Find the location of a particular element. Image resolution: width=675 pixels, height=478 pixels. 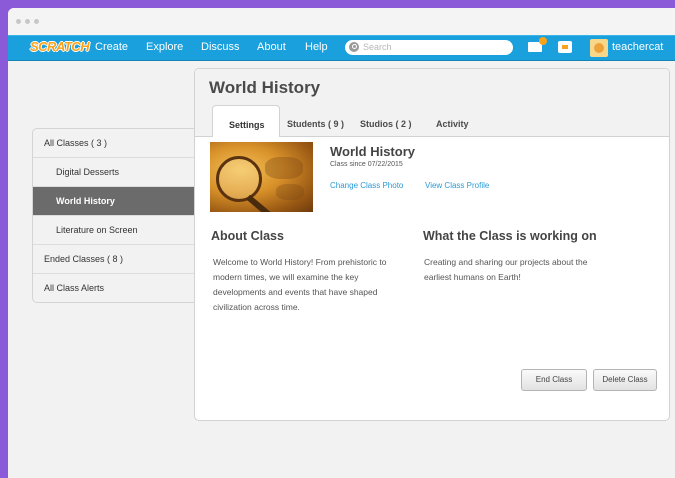

class-name: World History is located at coordinates (372, 151).